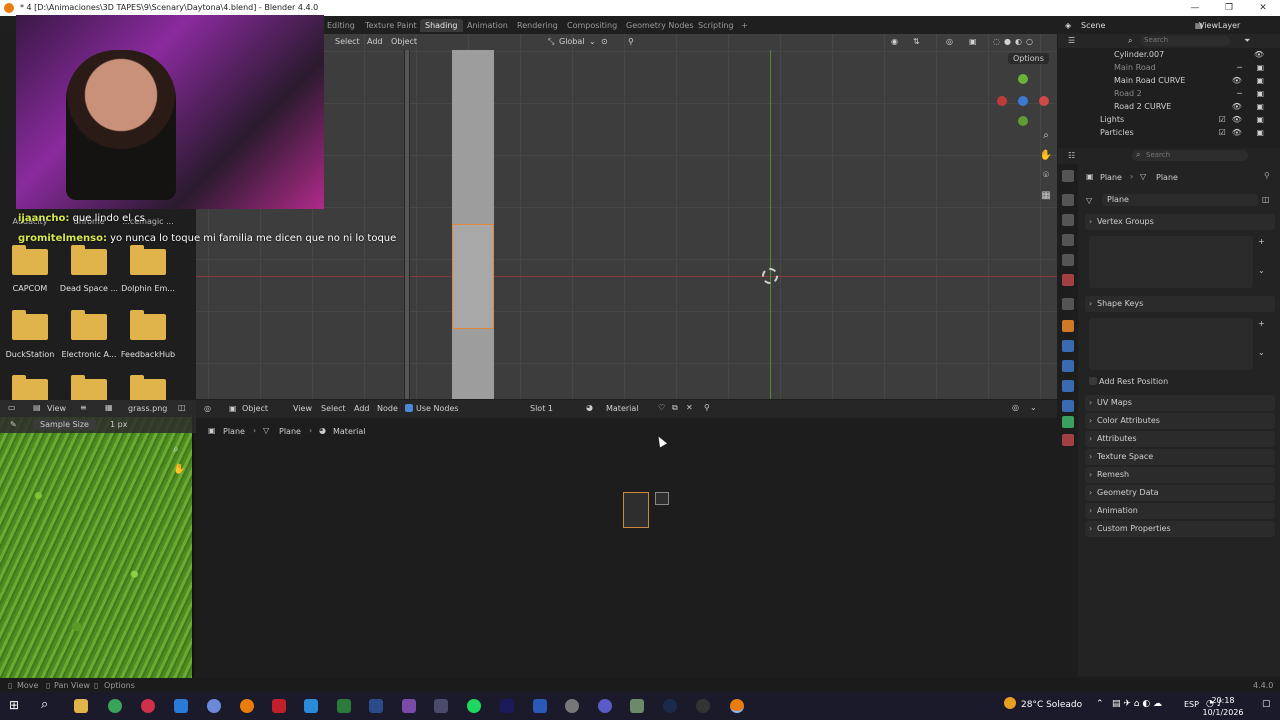 Image resolution: width=1280 pixels, height=720 pixels. I want to click on fake-user-icon: ♡, so click(661, 407).